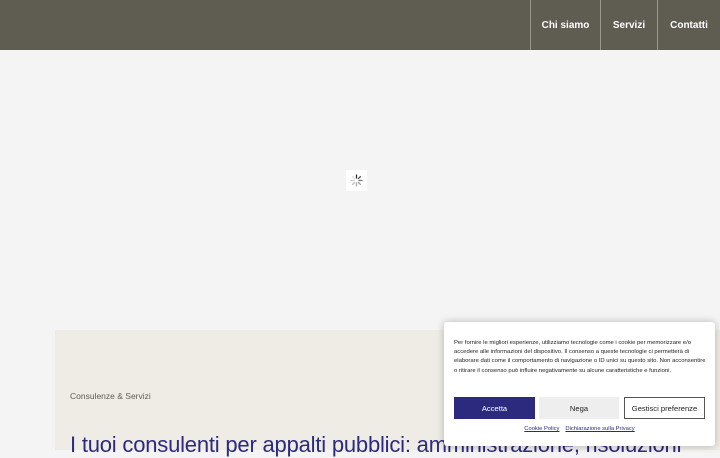 This screenshot has width=720, height=458. I want to click on main-nav: Chi siamo Servizi Contatti, so click(625, 25).